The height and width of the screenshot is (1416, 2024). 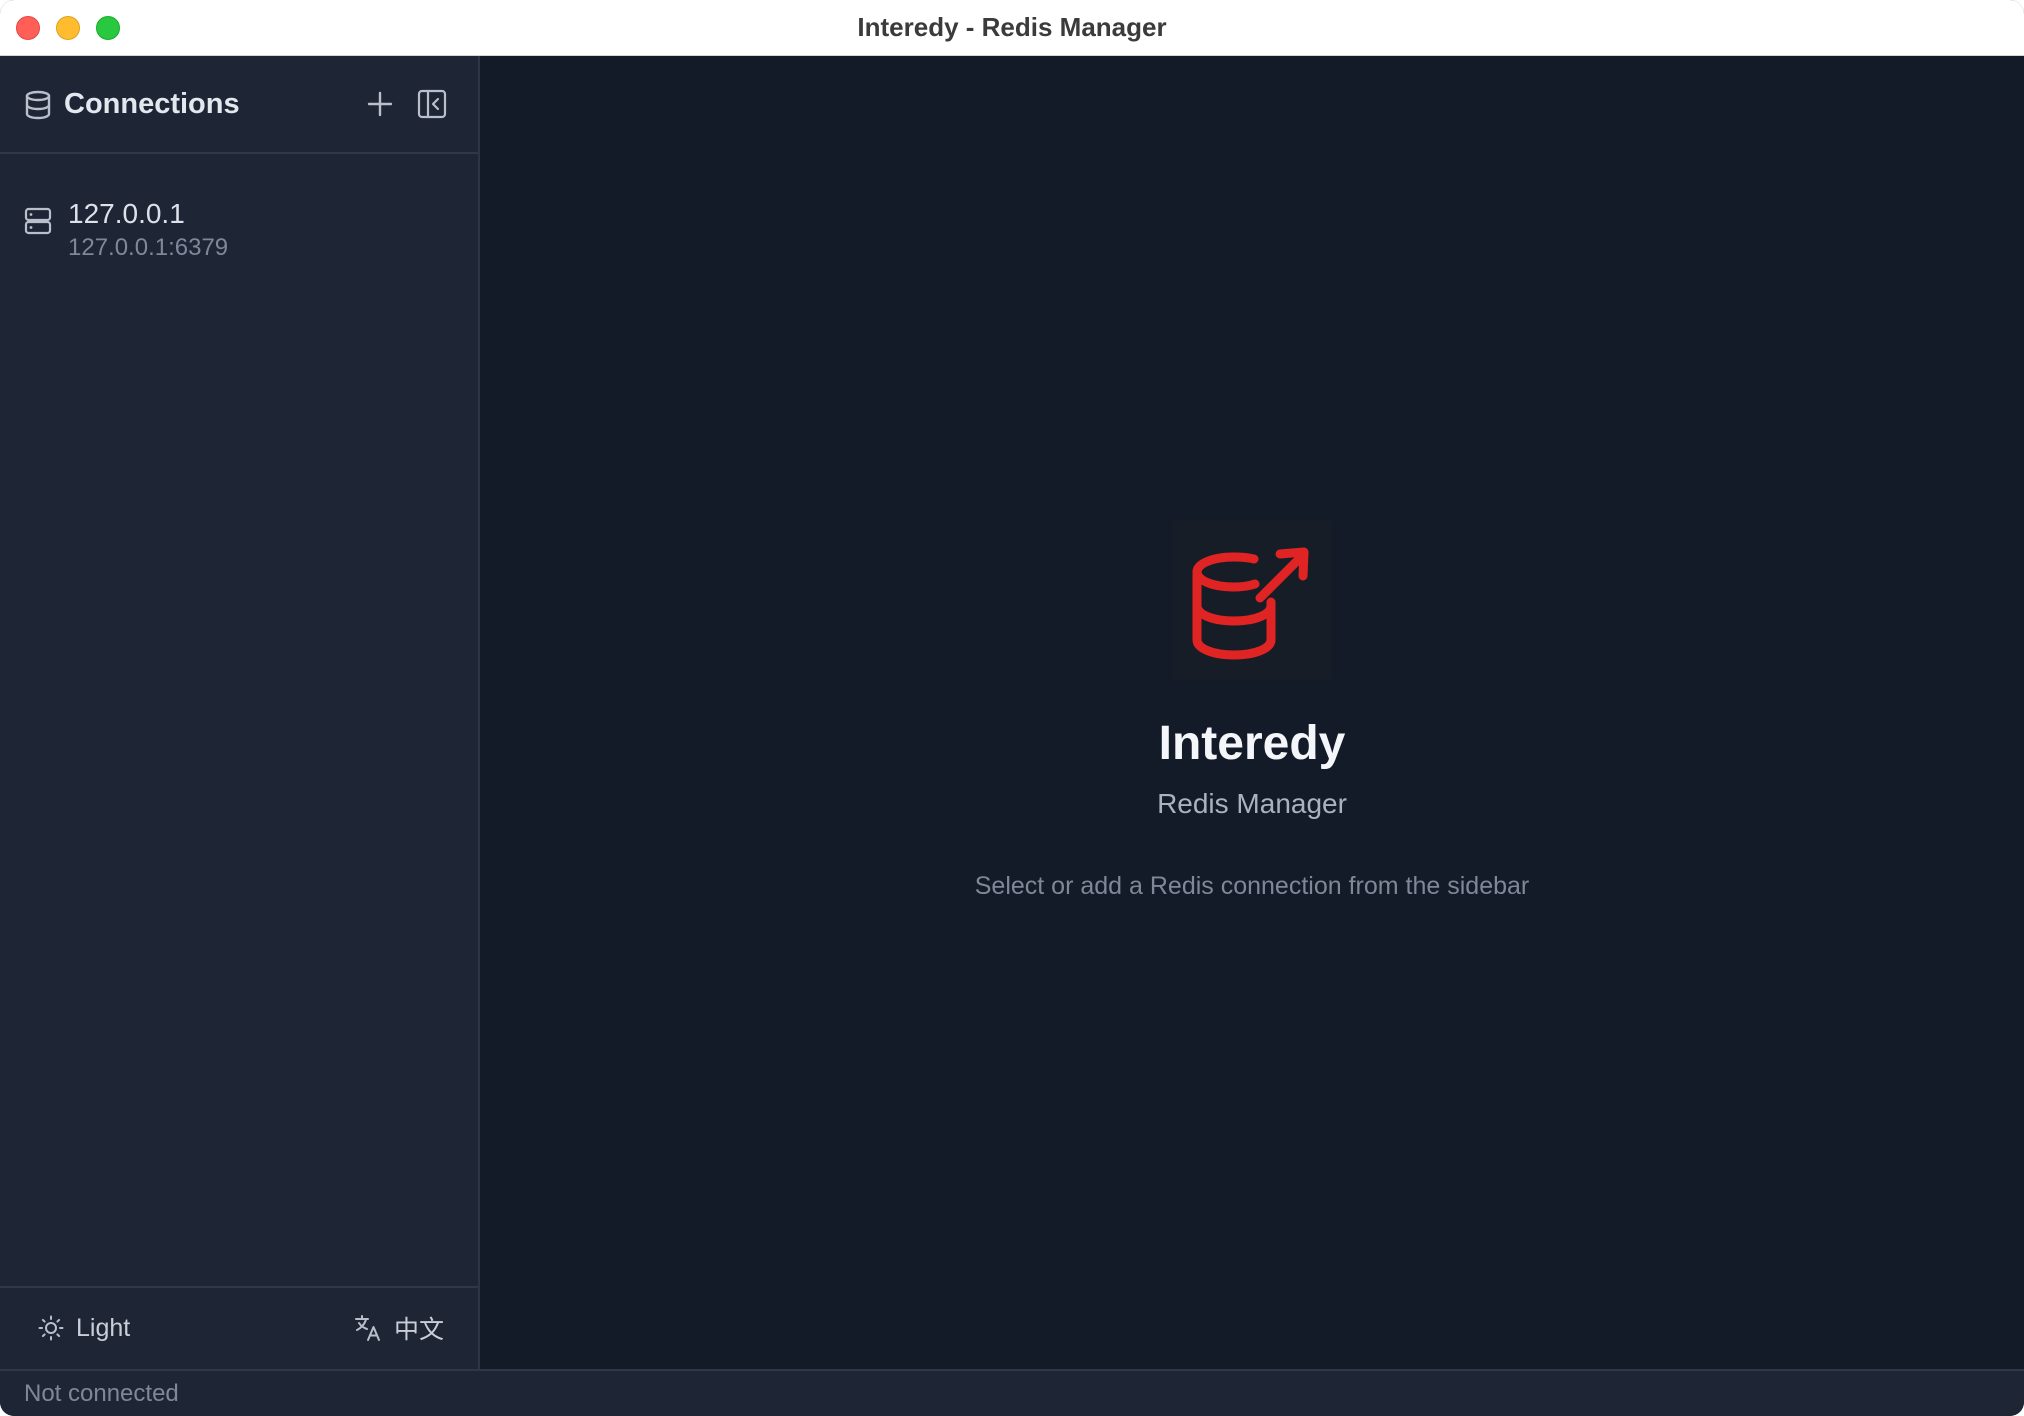 I want to click on database-icon, so click(x=38, y=105).